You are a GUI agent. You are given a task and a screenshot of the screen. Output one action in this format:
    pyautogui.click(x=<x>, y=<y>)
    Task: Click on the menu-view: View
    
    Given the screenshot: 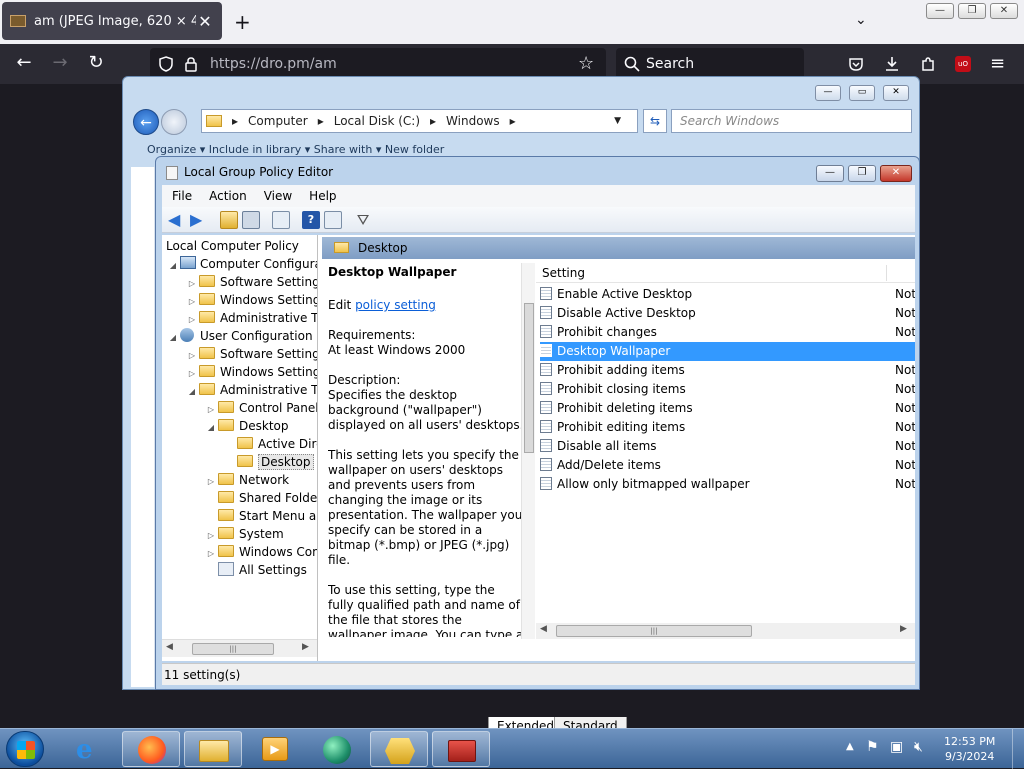 What is the action you would take?
    pyautogui.click(x=276, y=196)
    